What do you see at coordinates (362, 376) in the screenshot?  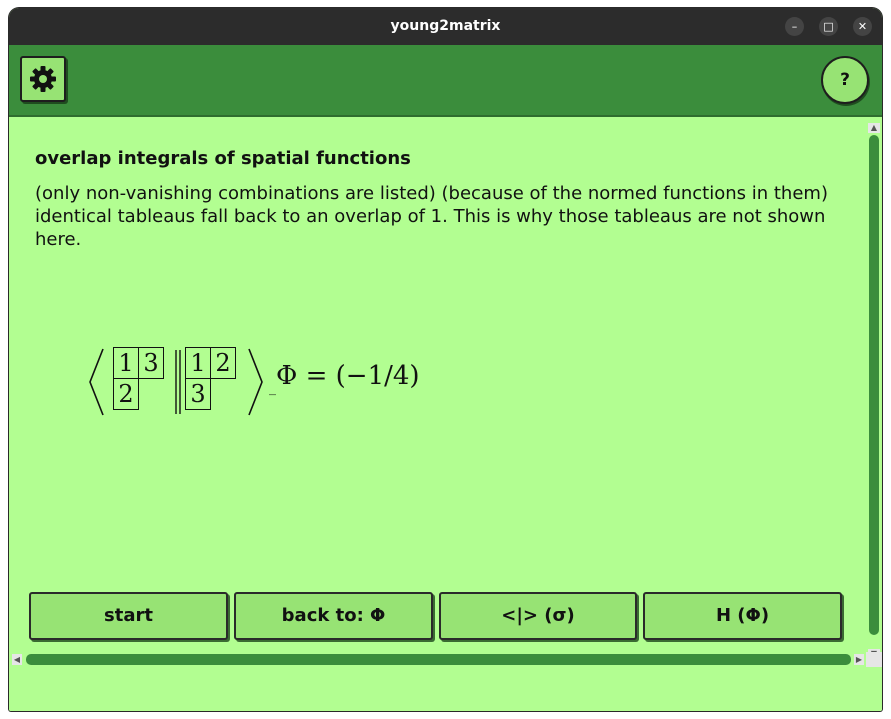 I see `formula-value: = (−1/4)` at bounding box center [362, 376].